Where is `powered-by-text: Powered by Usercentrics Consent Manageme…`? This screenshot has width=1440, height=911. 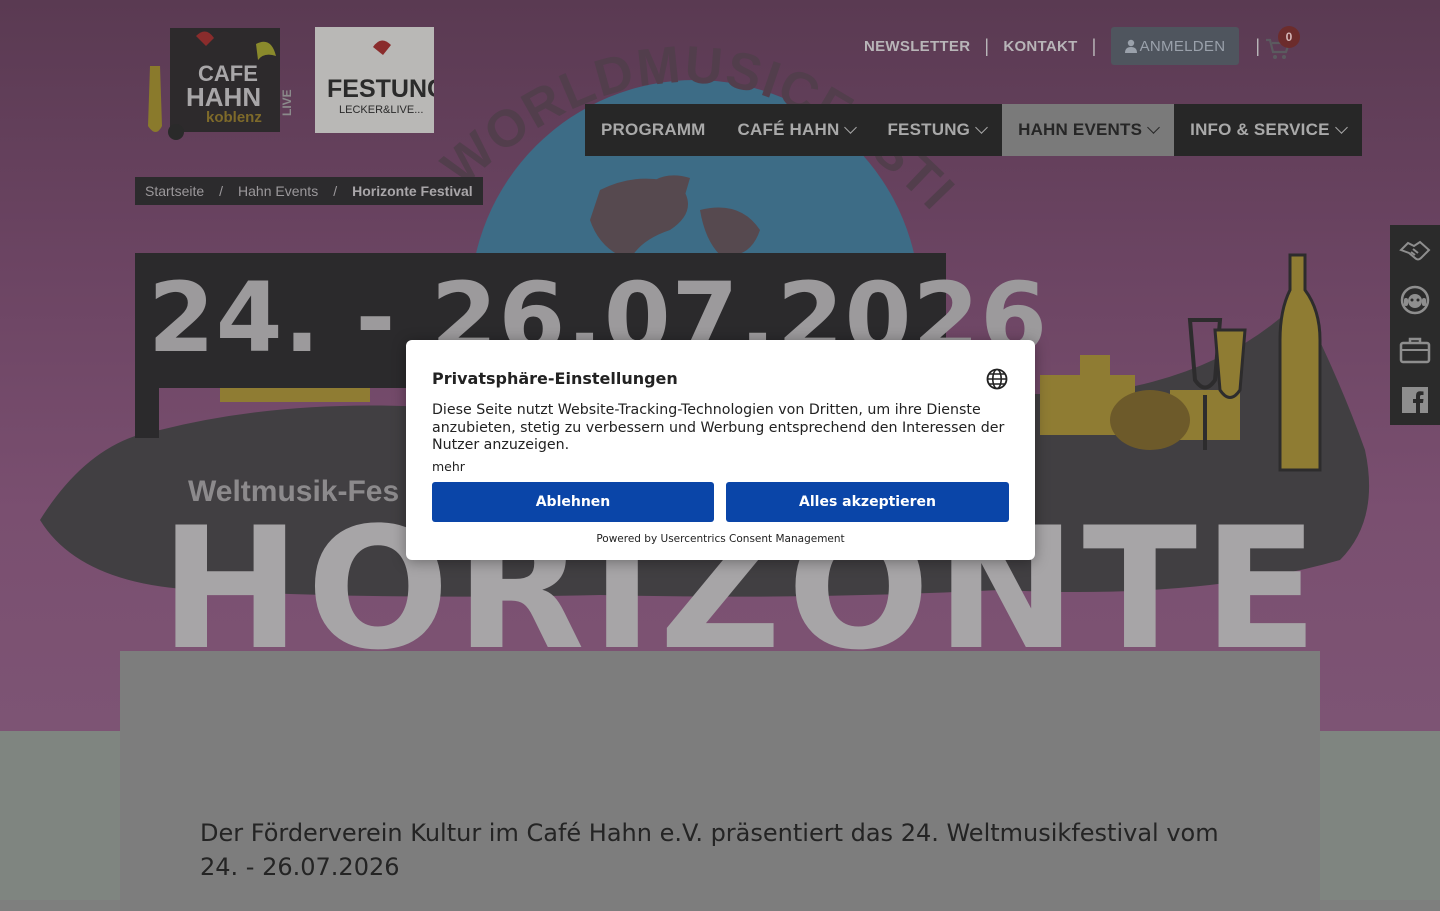
powered-by-text: Powered by Usercentrics Consent Manageme… is located at coordinates (720, 539).